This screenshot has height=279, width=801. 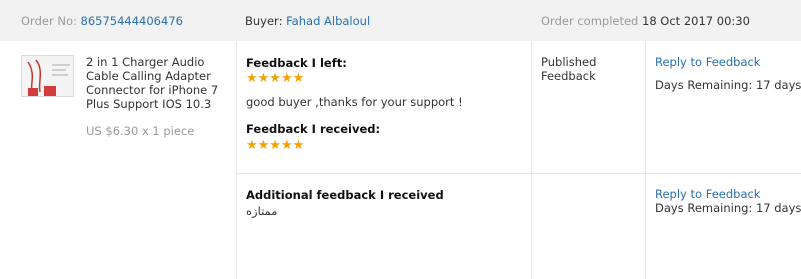 What do you see at coordinates (354, 102) in the screenshot?
I see `feedback-left-comment: good buyer ,thanks for your support !` at bounding box center [354, 102].